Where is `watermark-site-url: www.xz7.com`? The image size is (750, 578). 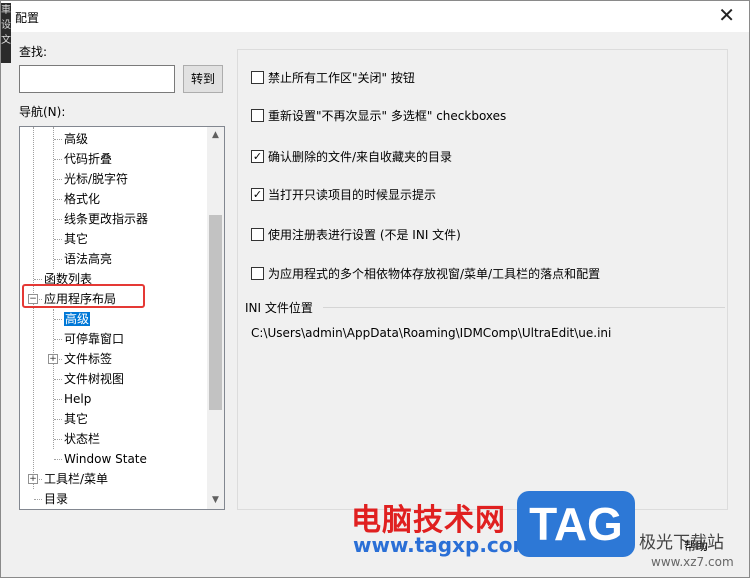 watermark-site-url: www.xz7.com is located at coordinates (692, 562).